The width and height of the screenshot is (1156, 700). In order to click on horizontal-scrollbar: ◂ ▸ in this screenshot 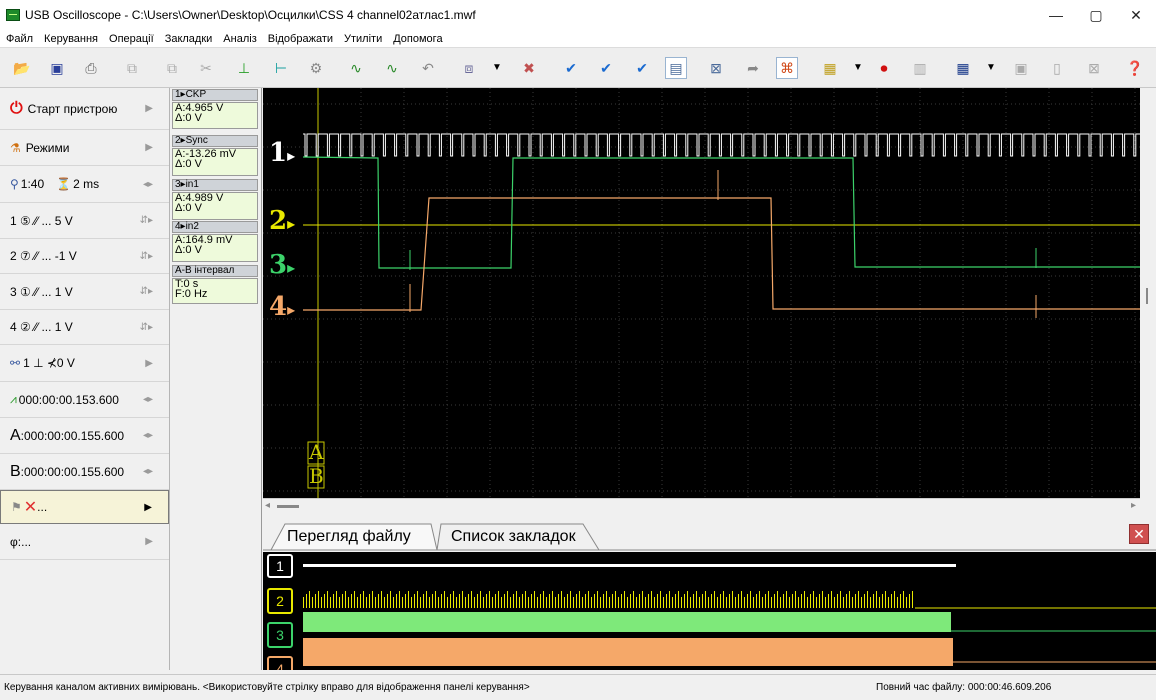, I will do `click(701, 506)`.